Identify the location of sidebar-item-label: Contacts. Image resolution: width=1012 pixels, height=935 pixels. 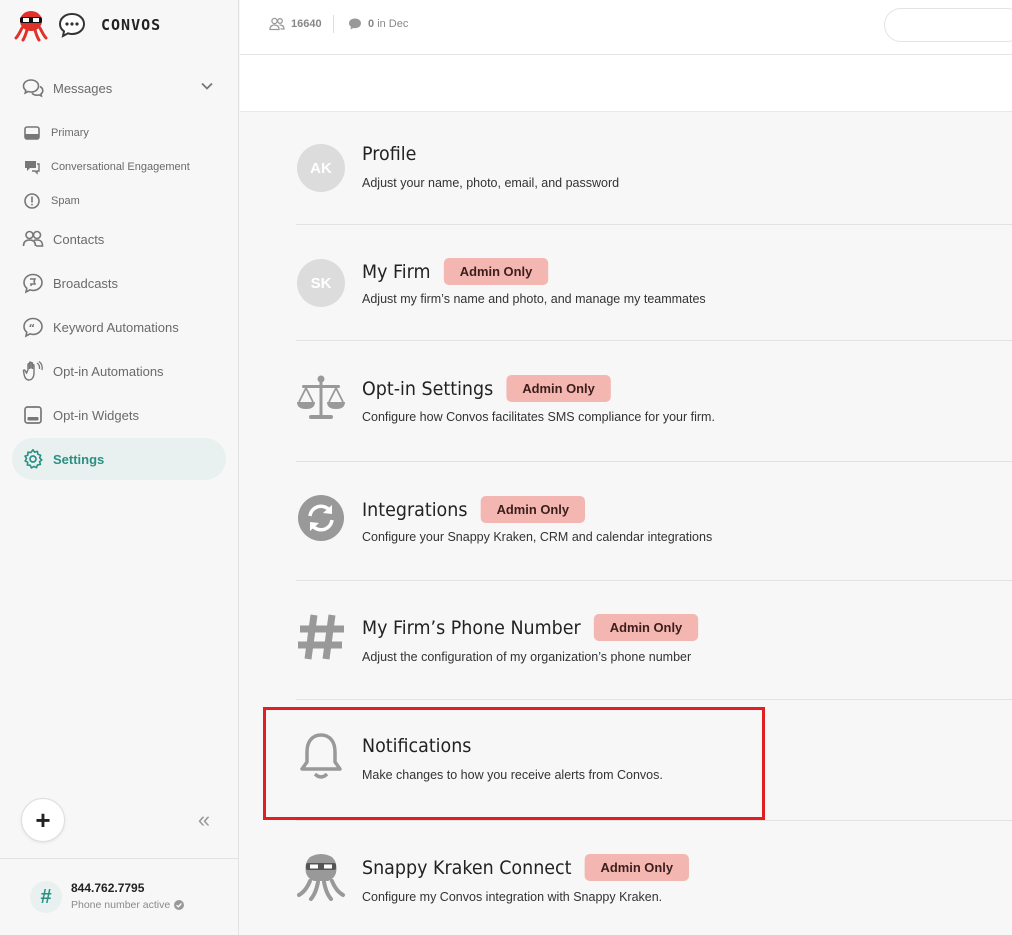
(79, 239).